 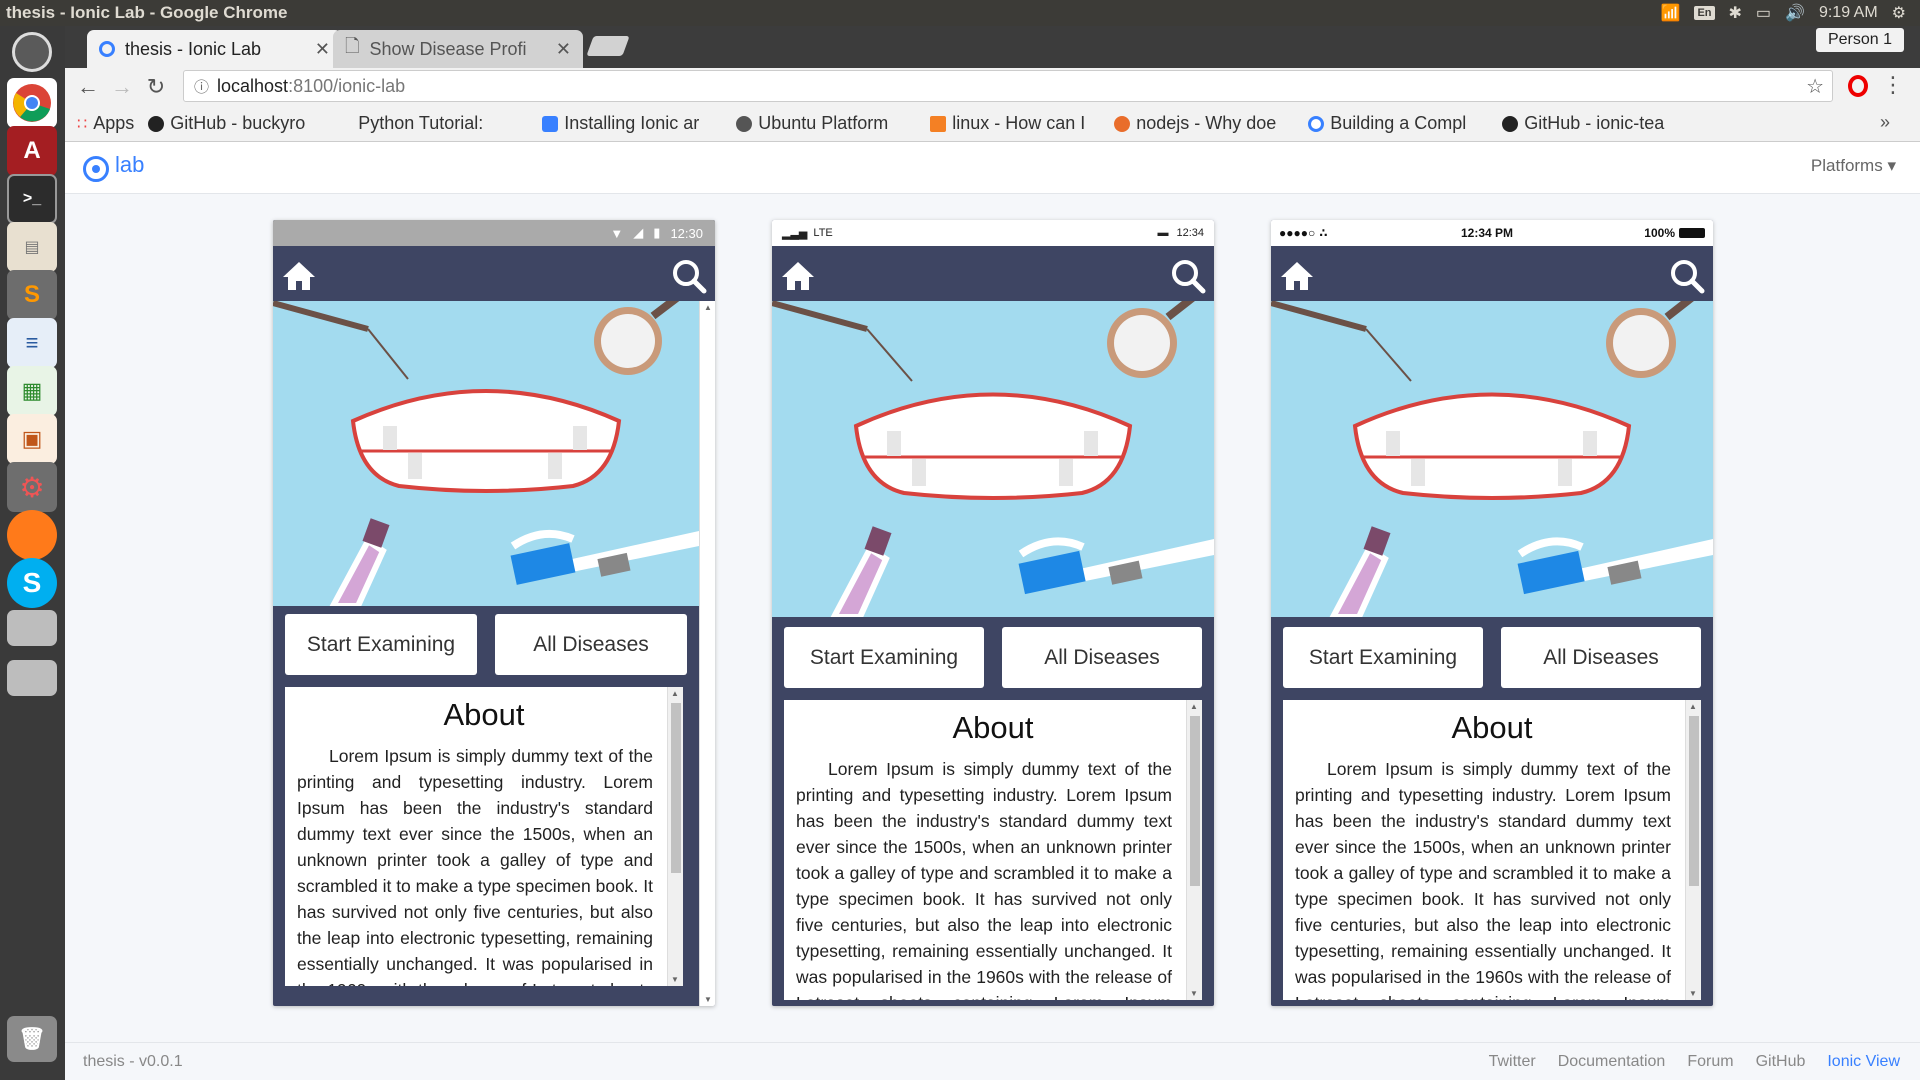 What do you see at coordinates (1512, 1062) in the screenshot?
I see `footer-link-twitter: Twitter` at bounding box center [1512, 1062].